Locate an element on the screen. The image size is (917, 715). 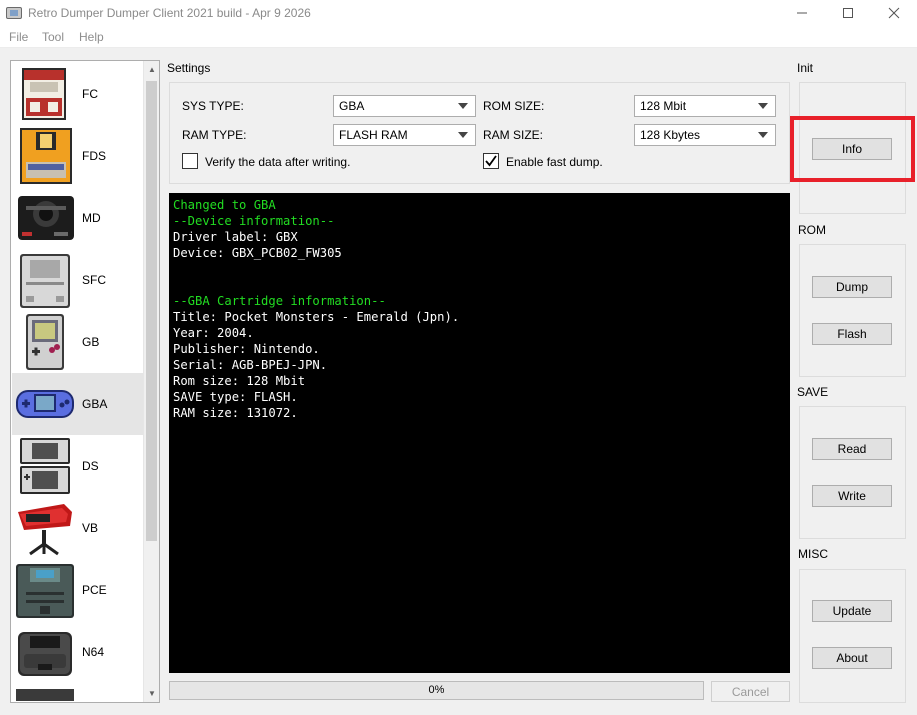
console-label: PCE is located at coordinates (94, 590).